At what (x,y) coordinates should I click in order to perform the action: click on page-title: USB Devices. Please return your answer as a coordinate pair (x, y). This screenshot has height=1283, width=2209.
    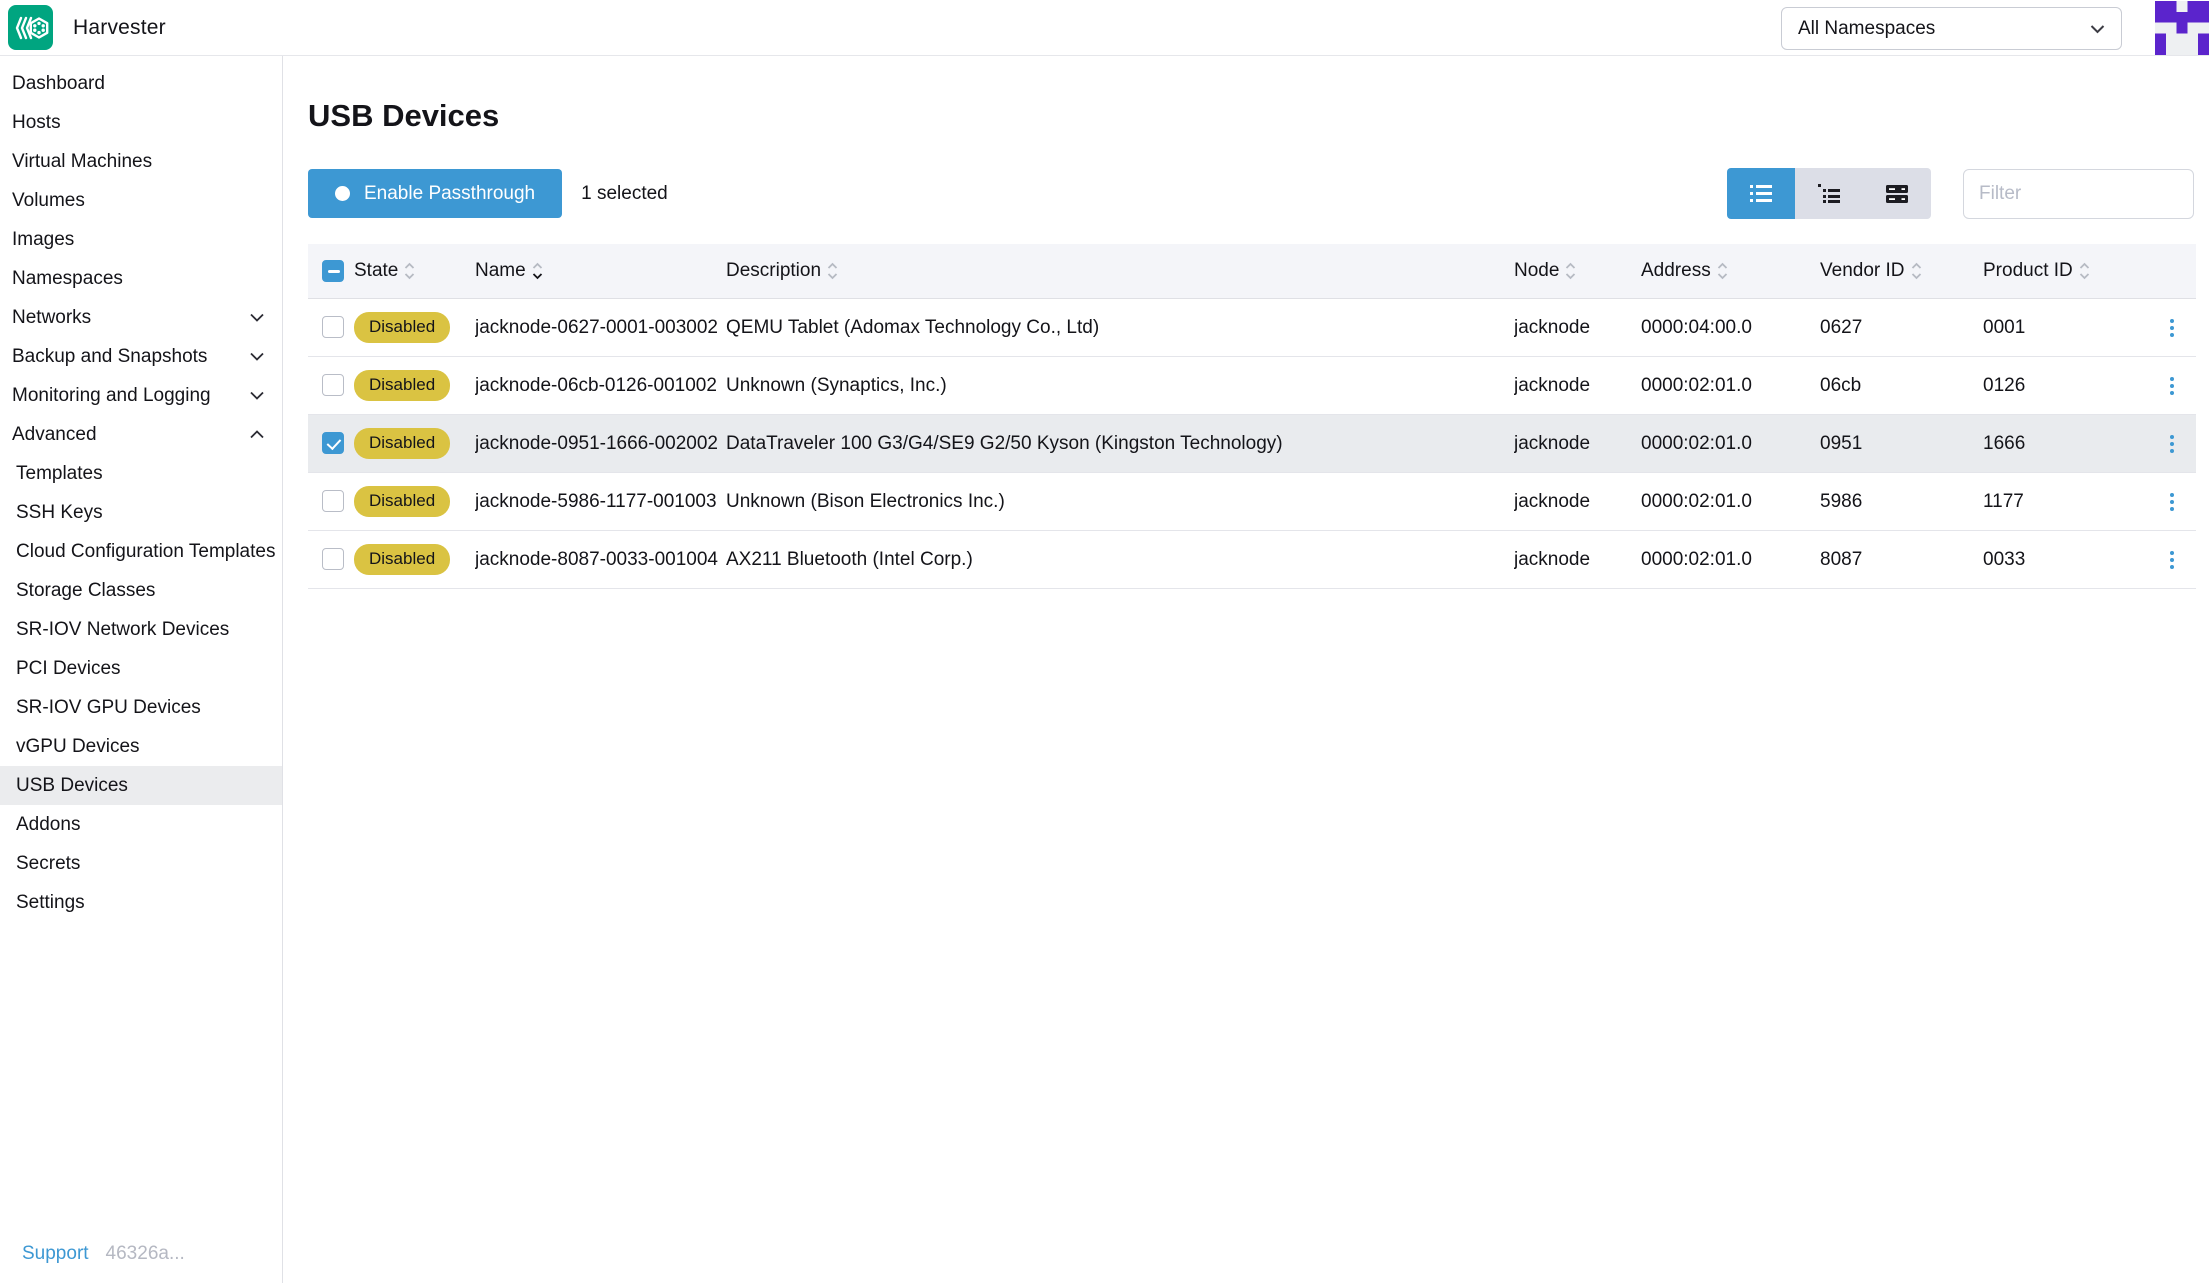
    Looking at the image, I should click on (404, 115).